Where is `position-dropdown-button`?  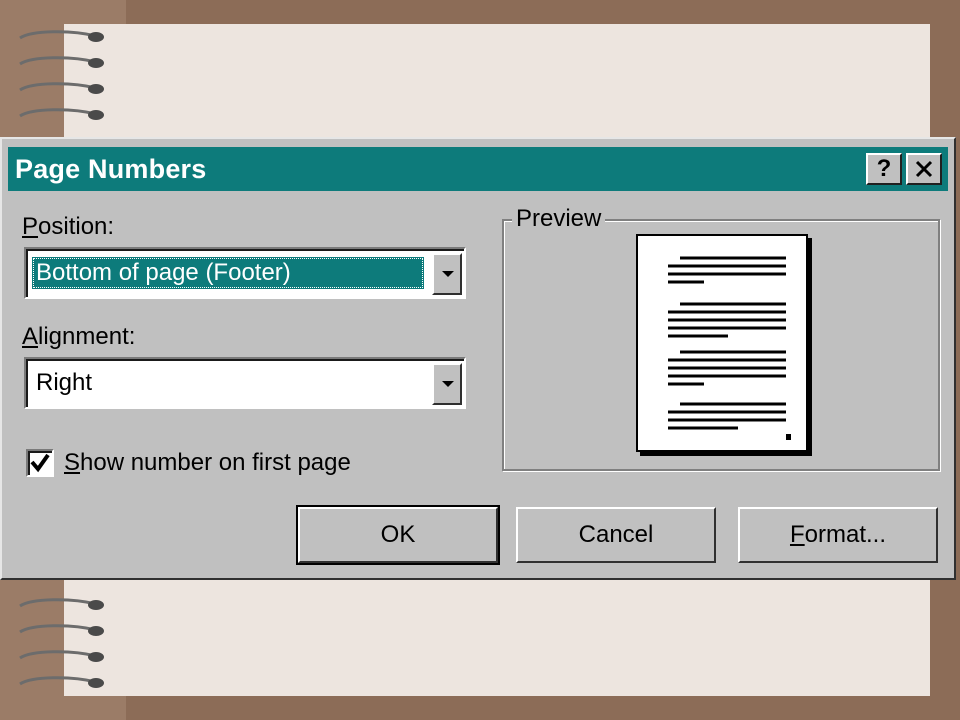 position-dropdown-button is located at coordinates (447, 274).